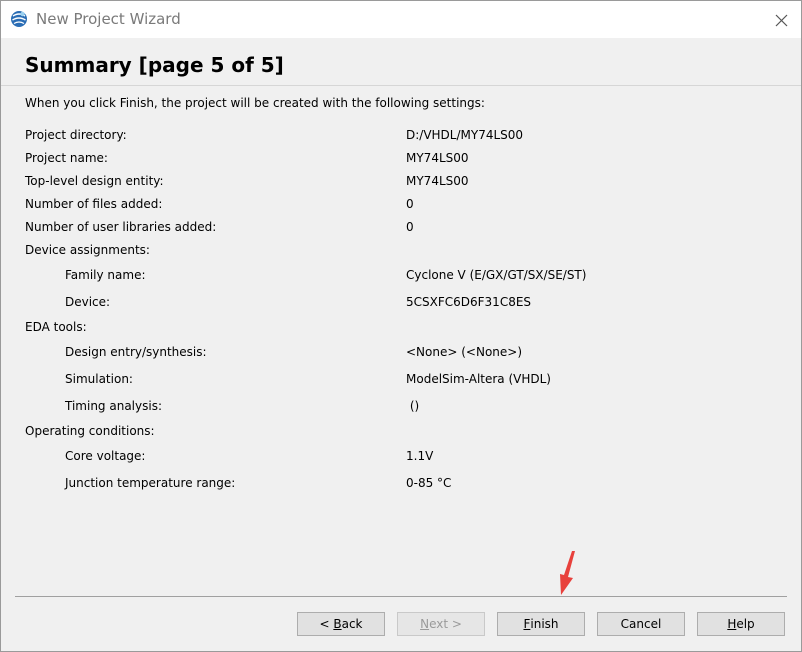  Describe the element at coordinates (66, 158) in the screenshot. I see `setting-label: Project name:` at that location.